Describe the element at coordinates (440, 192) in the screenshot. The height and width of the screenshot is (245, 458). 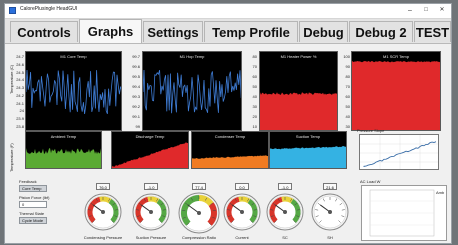
I see `ac-load-legend: Amb` at that location.